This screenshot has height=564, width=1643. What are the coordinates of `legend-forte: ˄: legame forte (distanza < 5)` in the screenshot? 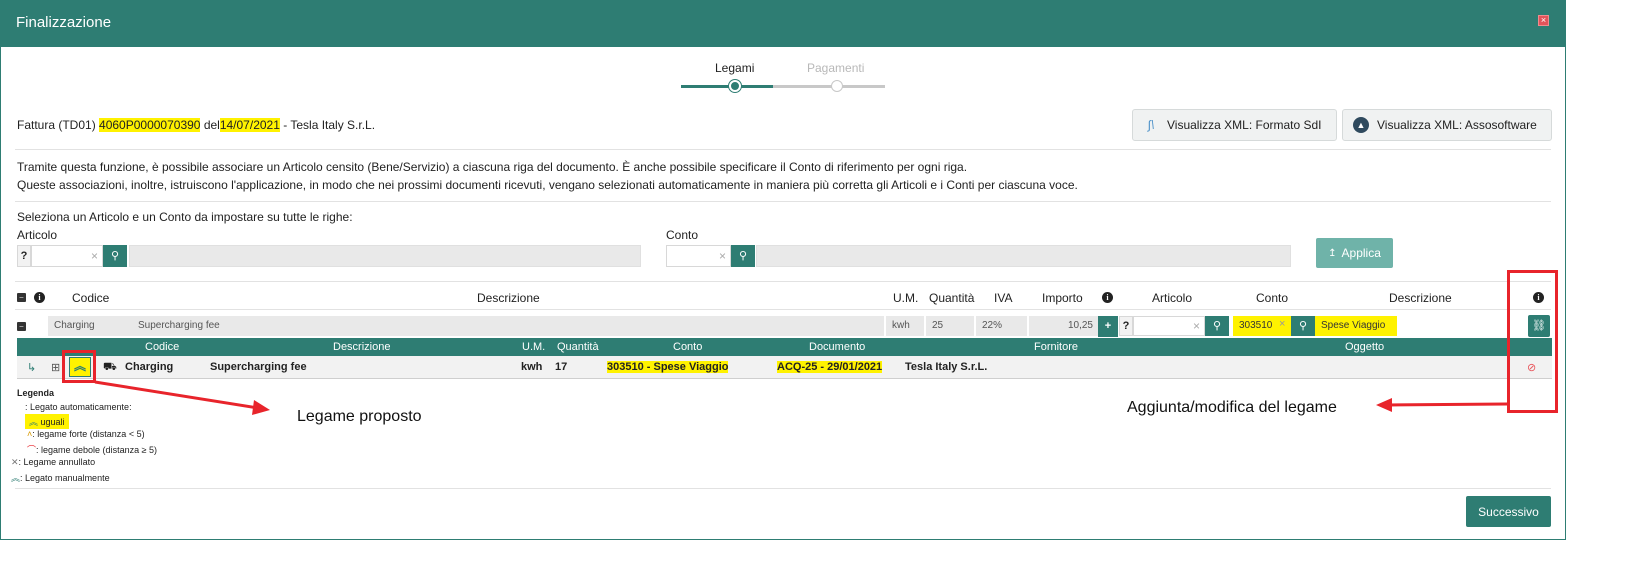 It's located at (86, 434).